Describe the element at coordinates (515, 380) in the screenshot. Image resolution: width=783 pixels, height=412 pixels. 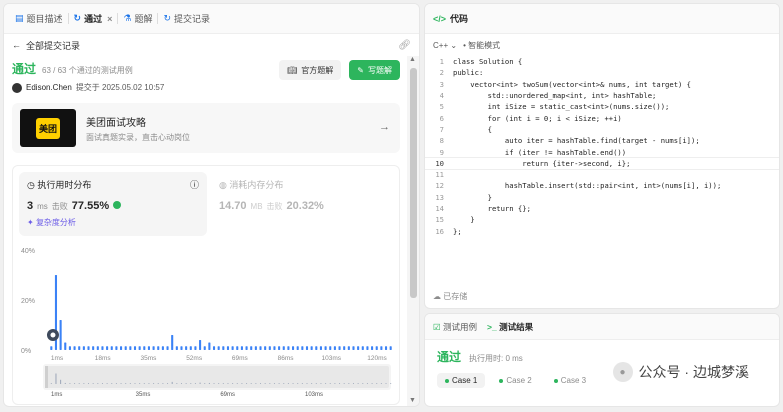
I see `case-tab-2: Case 2` at that location.